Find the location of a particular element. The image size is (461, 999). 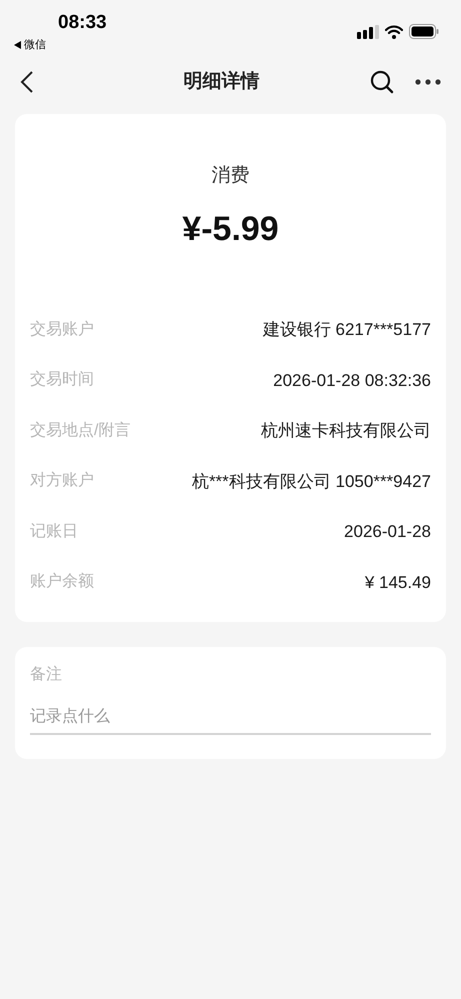

detail-label: 账户余额 is located at coordinates (62, 582).